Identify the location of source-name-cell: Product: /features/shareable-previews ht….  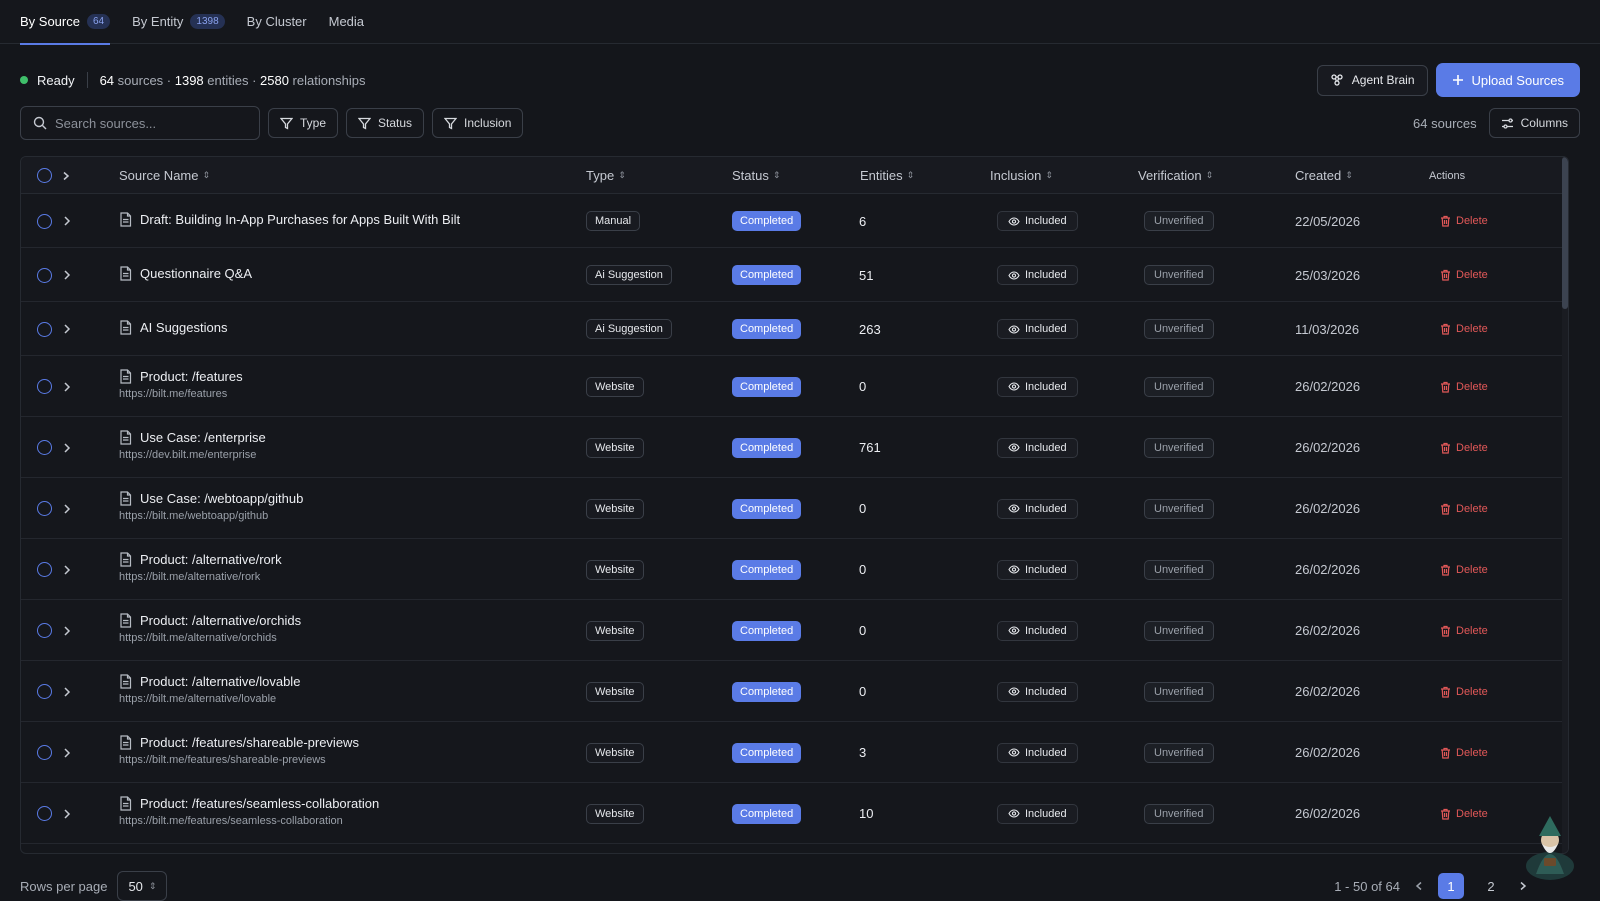
(239, 750).